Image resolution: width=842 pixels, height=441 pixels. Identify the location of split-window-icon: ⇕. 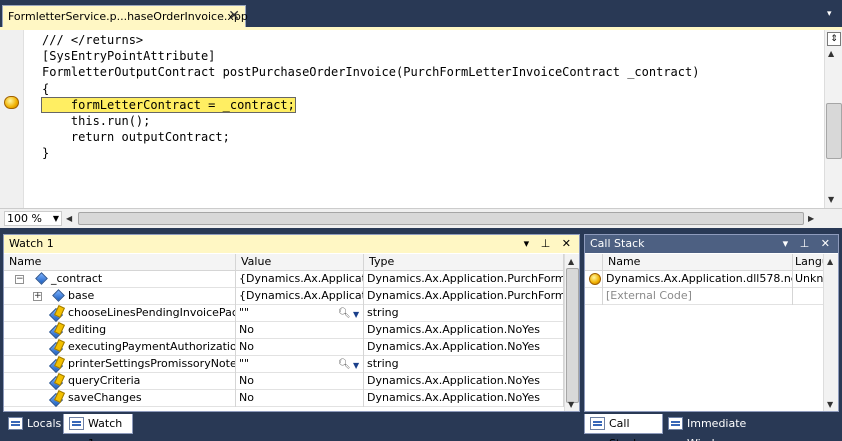
(834, 39).